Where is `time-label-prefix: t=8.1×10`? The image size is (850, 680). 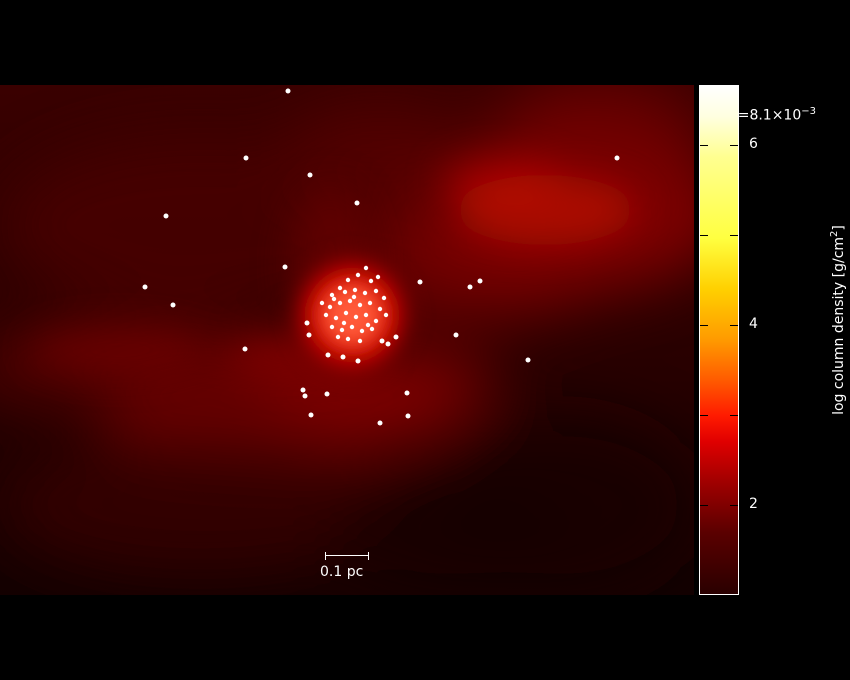
time-label-prefix: t=8.1×10 is located at coordinates (767, 115).